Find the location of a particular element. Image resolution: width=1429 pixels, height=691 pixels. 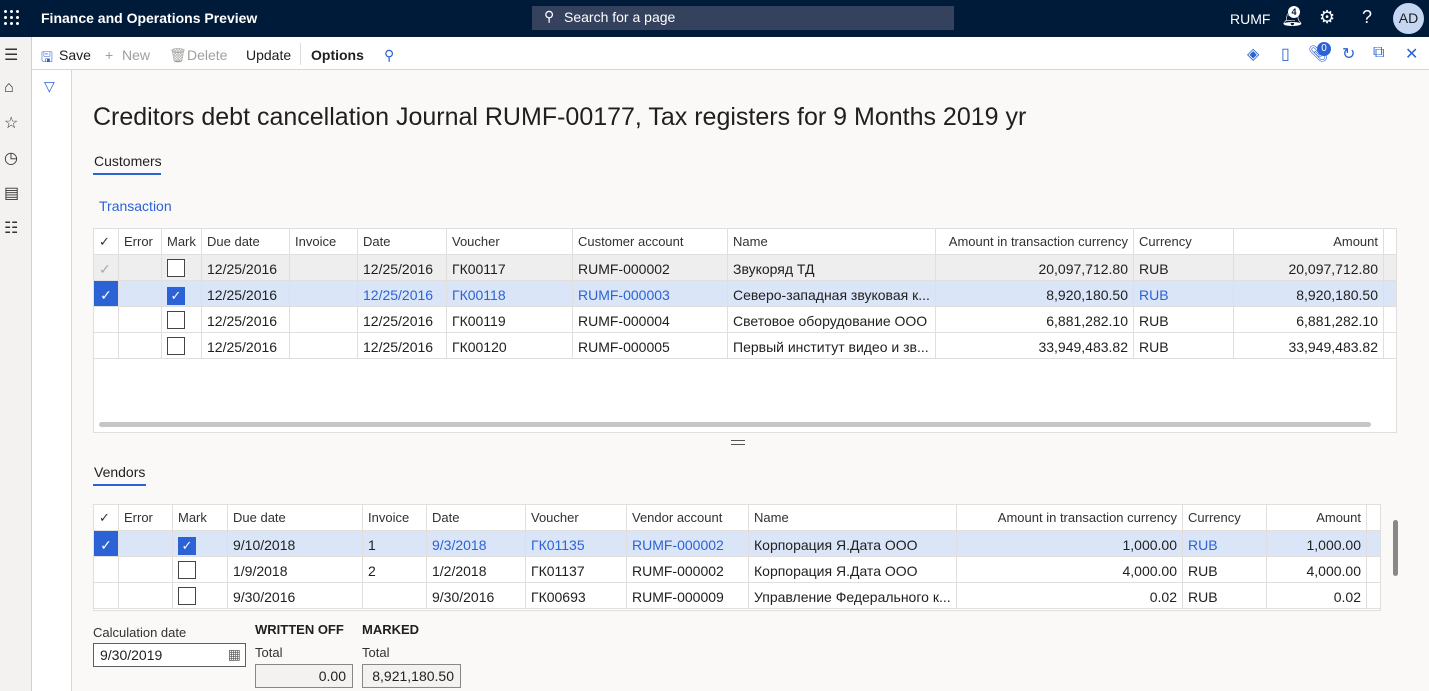

save-button: Save is located at coordinates (75, 55).